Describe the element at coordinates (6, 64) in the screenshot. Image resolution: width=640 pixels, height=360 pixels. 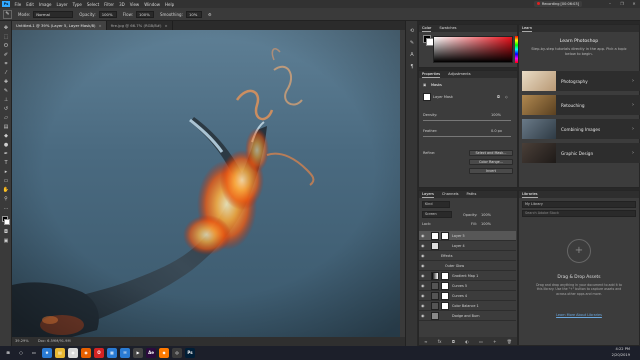
I see `crop-tool-icon: ⌗` at that location.